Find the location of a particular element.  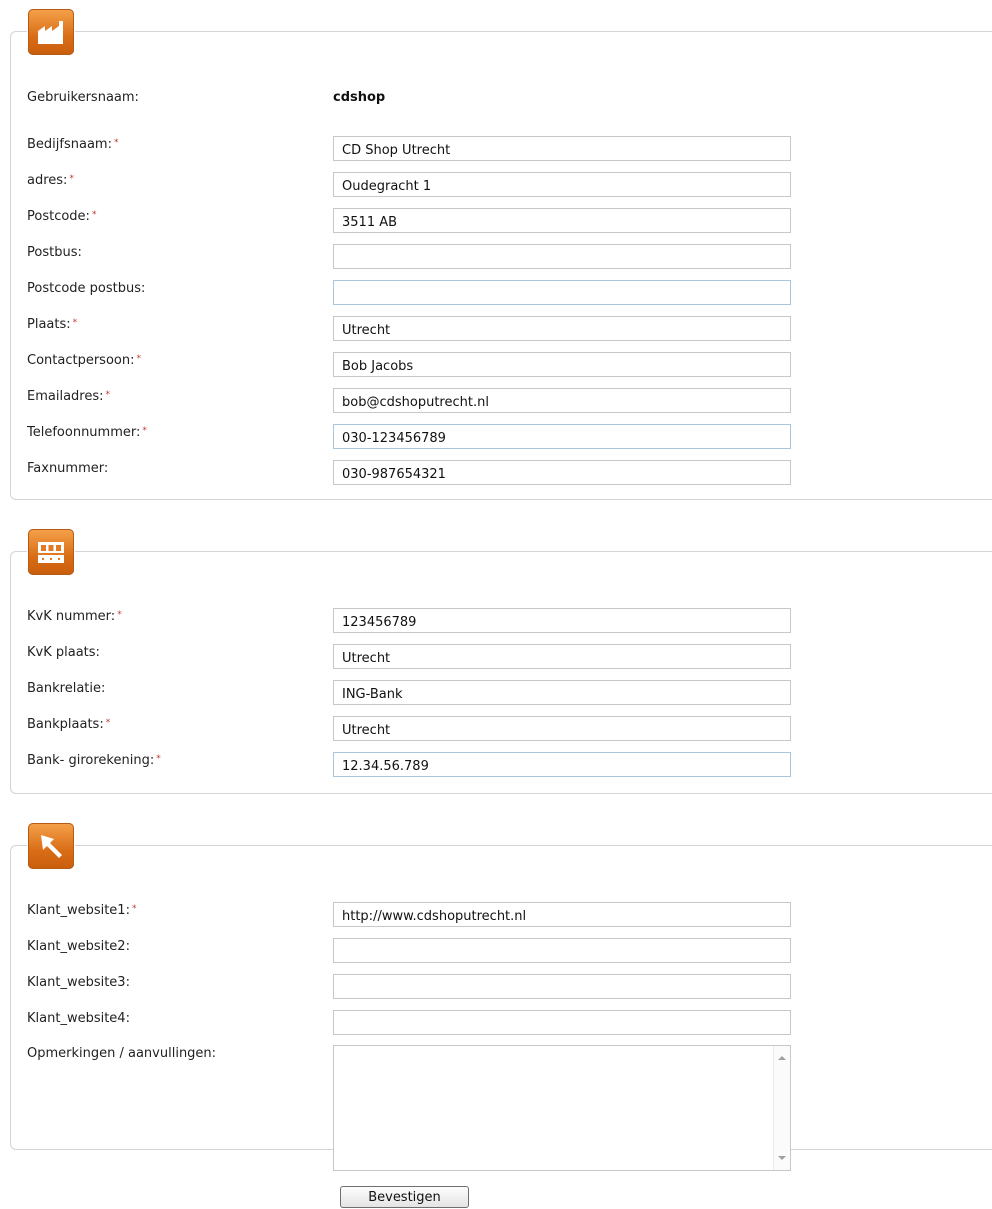

submit-button: Bevestigen is located at coordinates (404, 1197).